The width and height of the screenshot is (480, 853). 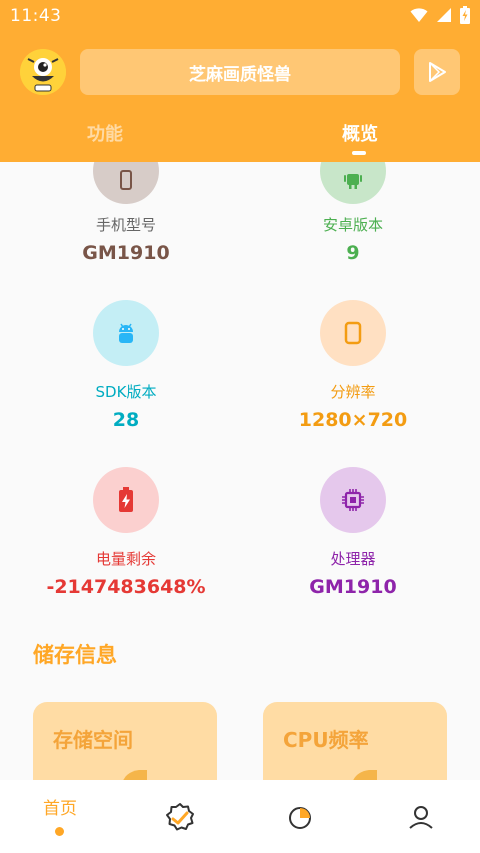 I want to click on phone-icon, so click(x=126, y=180).